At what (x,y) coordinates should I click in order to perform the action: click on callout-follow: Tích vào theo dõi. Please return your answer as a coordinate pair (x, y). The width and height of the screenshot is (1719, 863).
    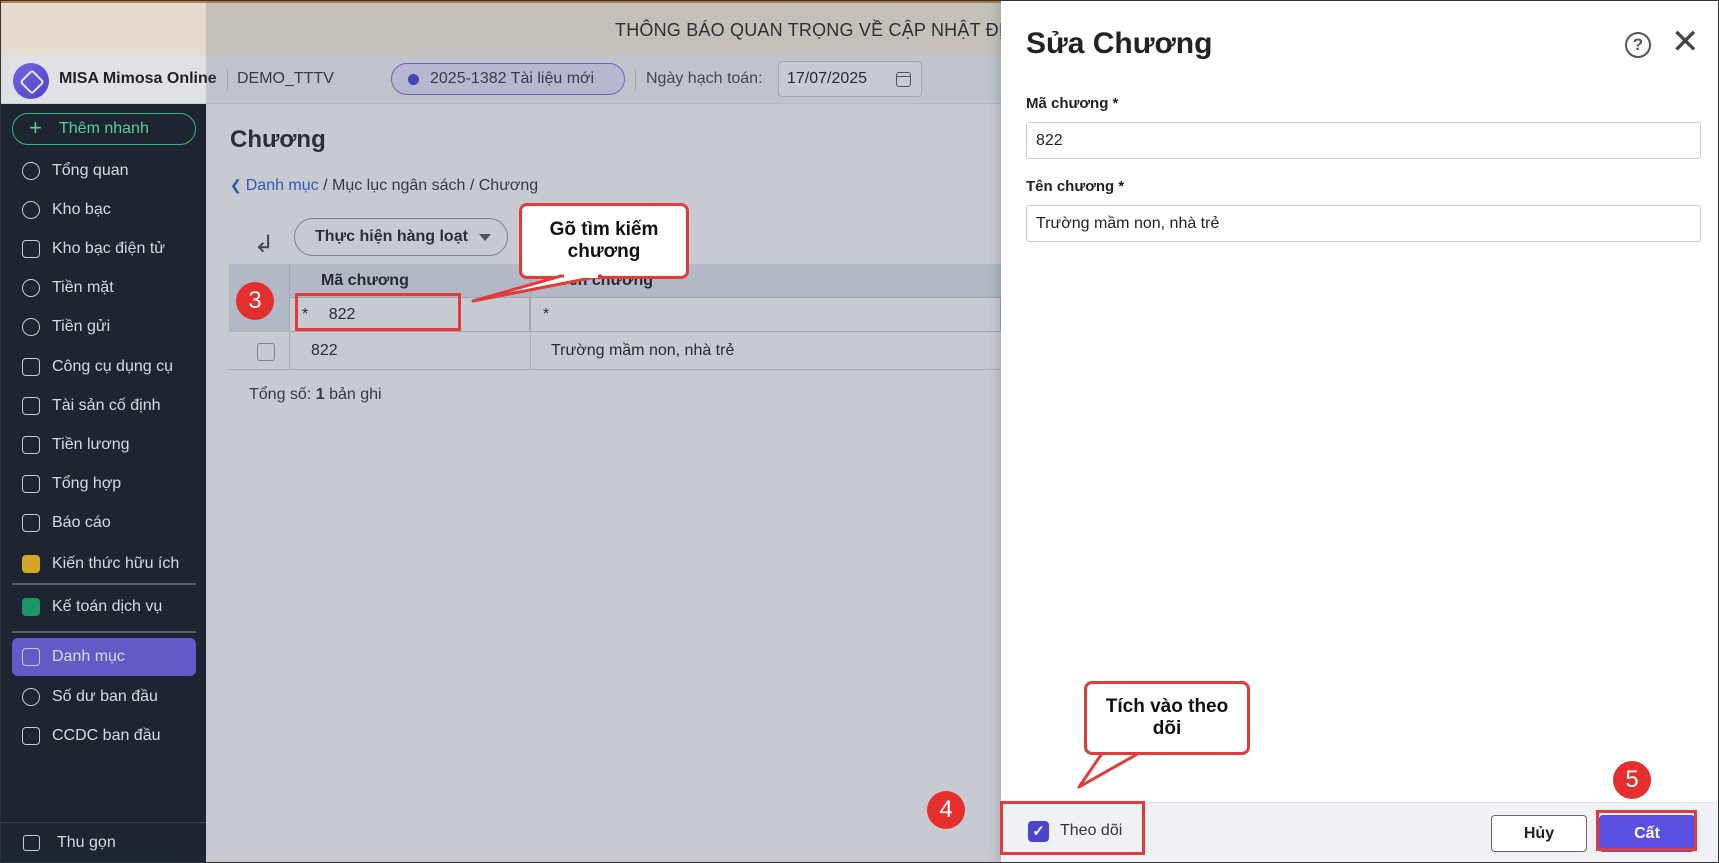
    Looking at the image, I should click on (1167, 718).